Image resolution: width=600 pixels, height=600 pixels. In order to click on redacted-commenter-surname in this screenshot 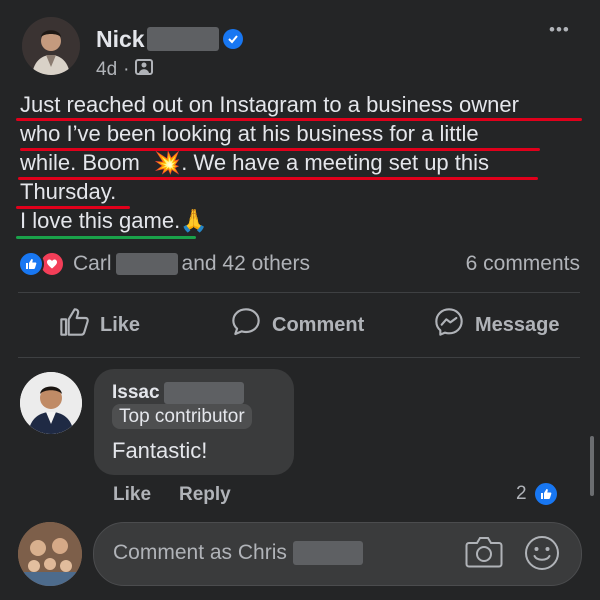, I will do `click(203, 393)`.